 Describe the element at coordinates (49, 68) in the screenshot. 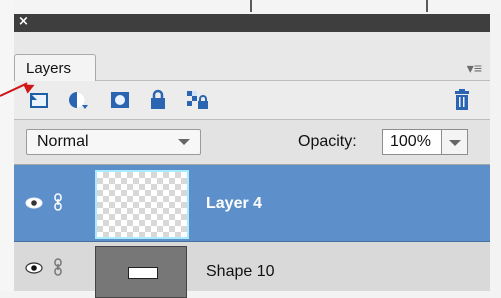

I see `tab-label: Layers` at that location.